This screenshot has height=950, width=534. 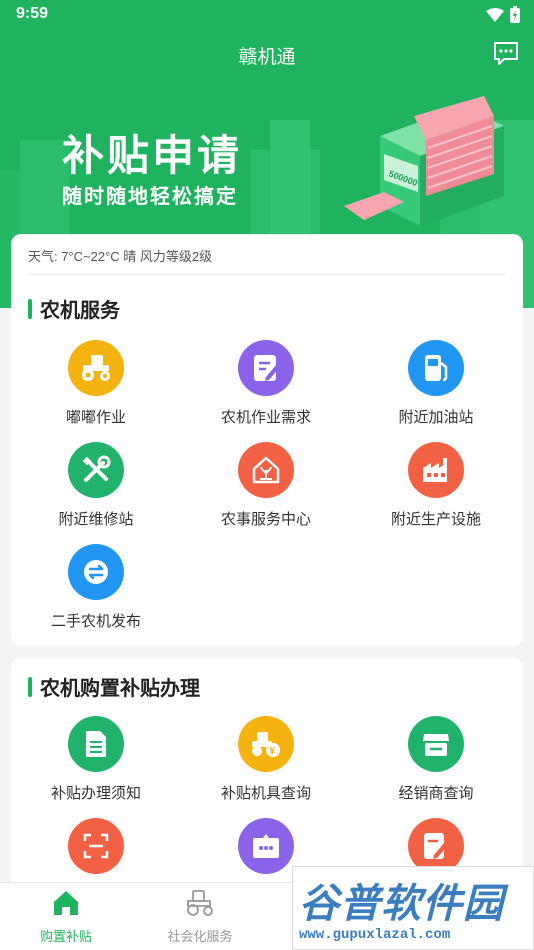 I want to click on subsidy-item-notice: 补贴办理须知, so click(x=96, y=759).